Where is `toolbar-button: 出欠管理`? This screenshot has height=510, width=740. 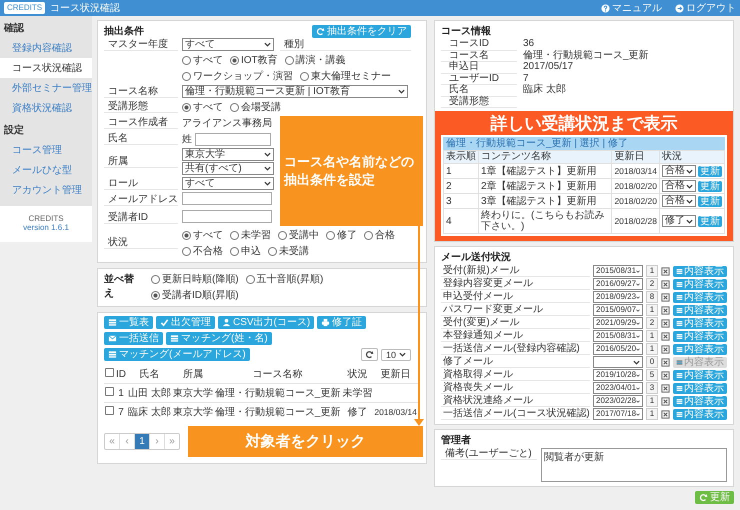
toolbar-button: 出欠管理 is located at coordinates (185, 322).